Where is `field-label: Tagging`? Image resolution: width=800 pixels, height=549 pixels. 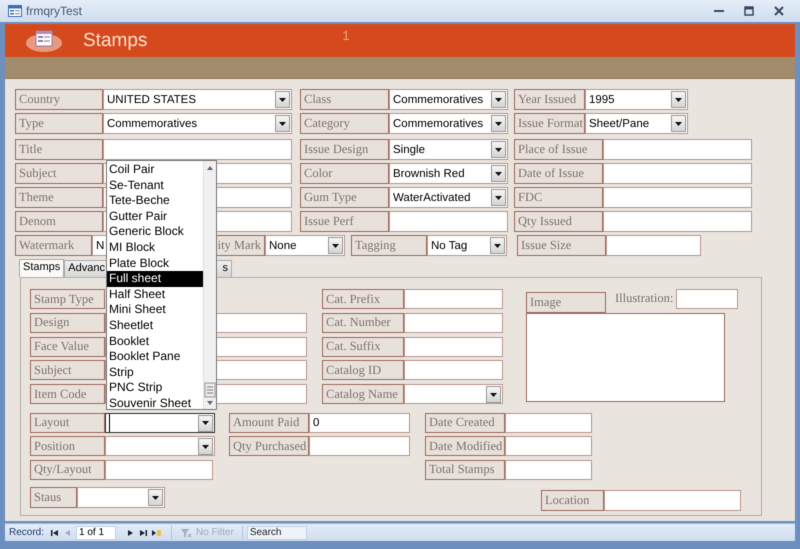
field-label: Tagging is located at coordinates (389, 245).